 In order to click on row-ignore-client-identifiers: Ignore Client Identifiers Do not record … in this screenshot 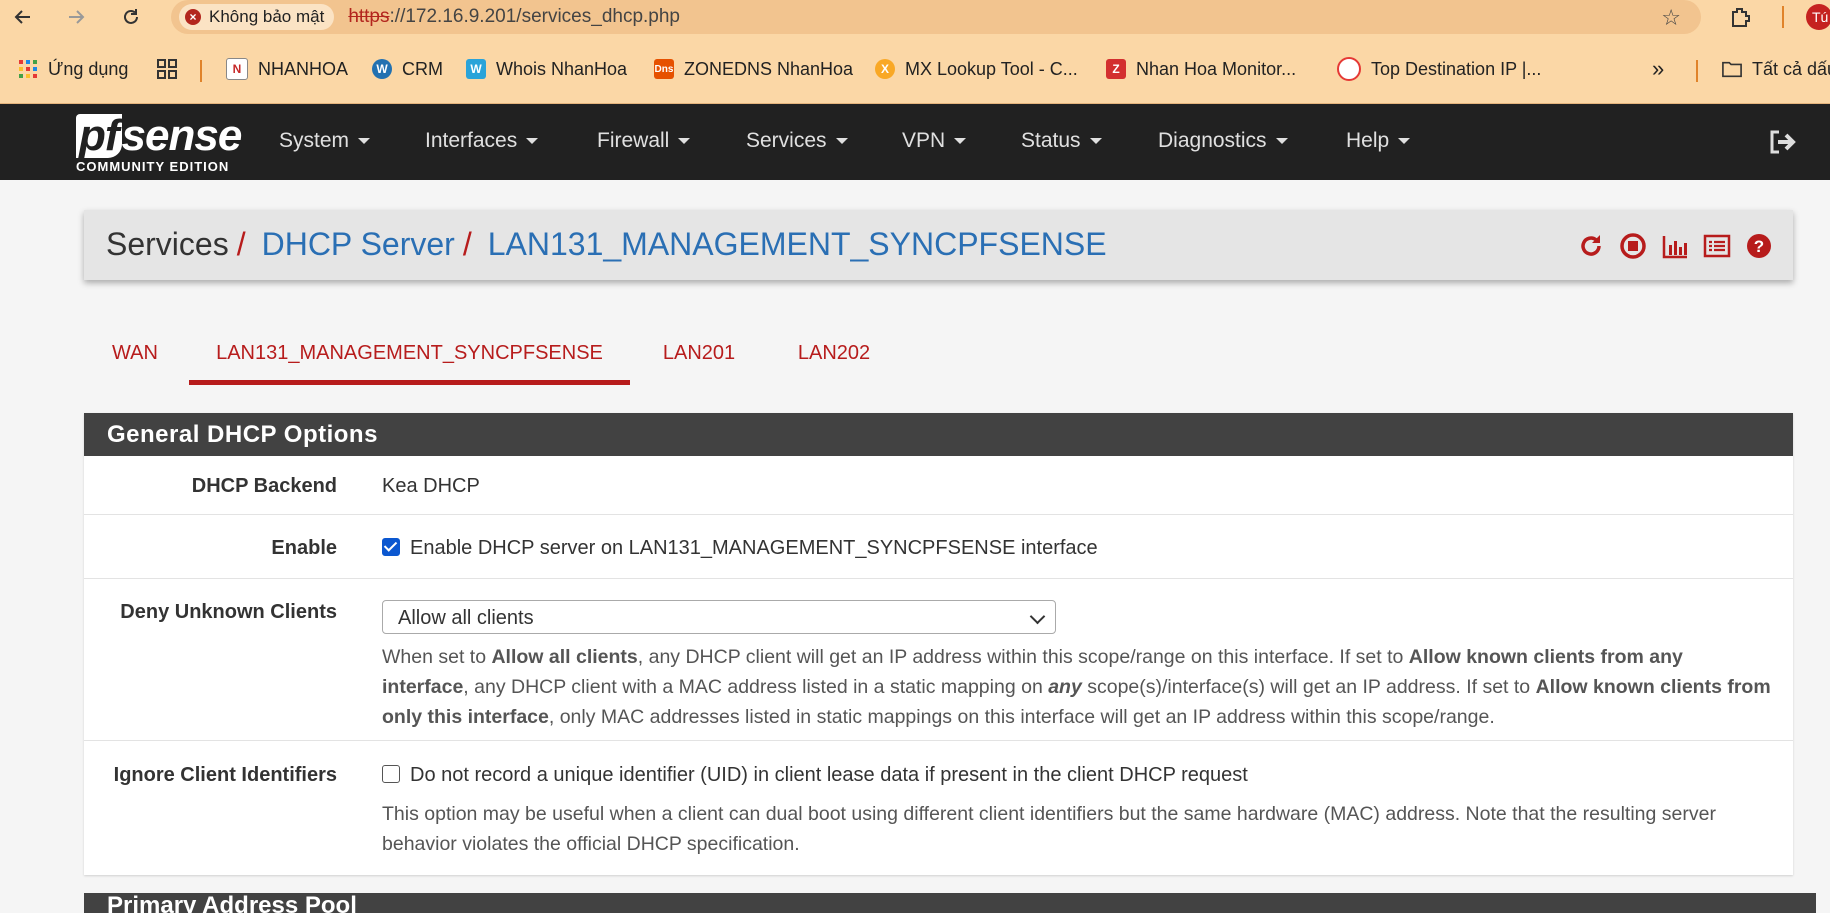, I will do `click(938, 807)`.